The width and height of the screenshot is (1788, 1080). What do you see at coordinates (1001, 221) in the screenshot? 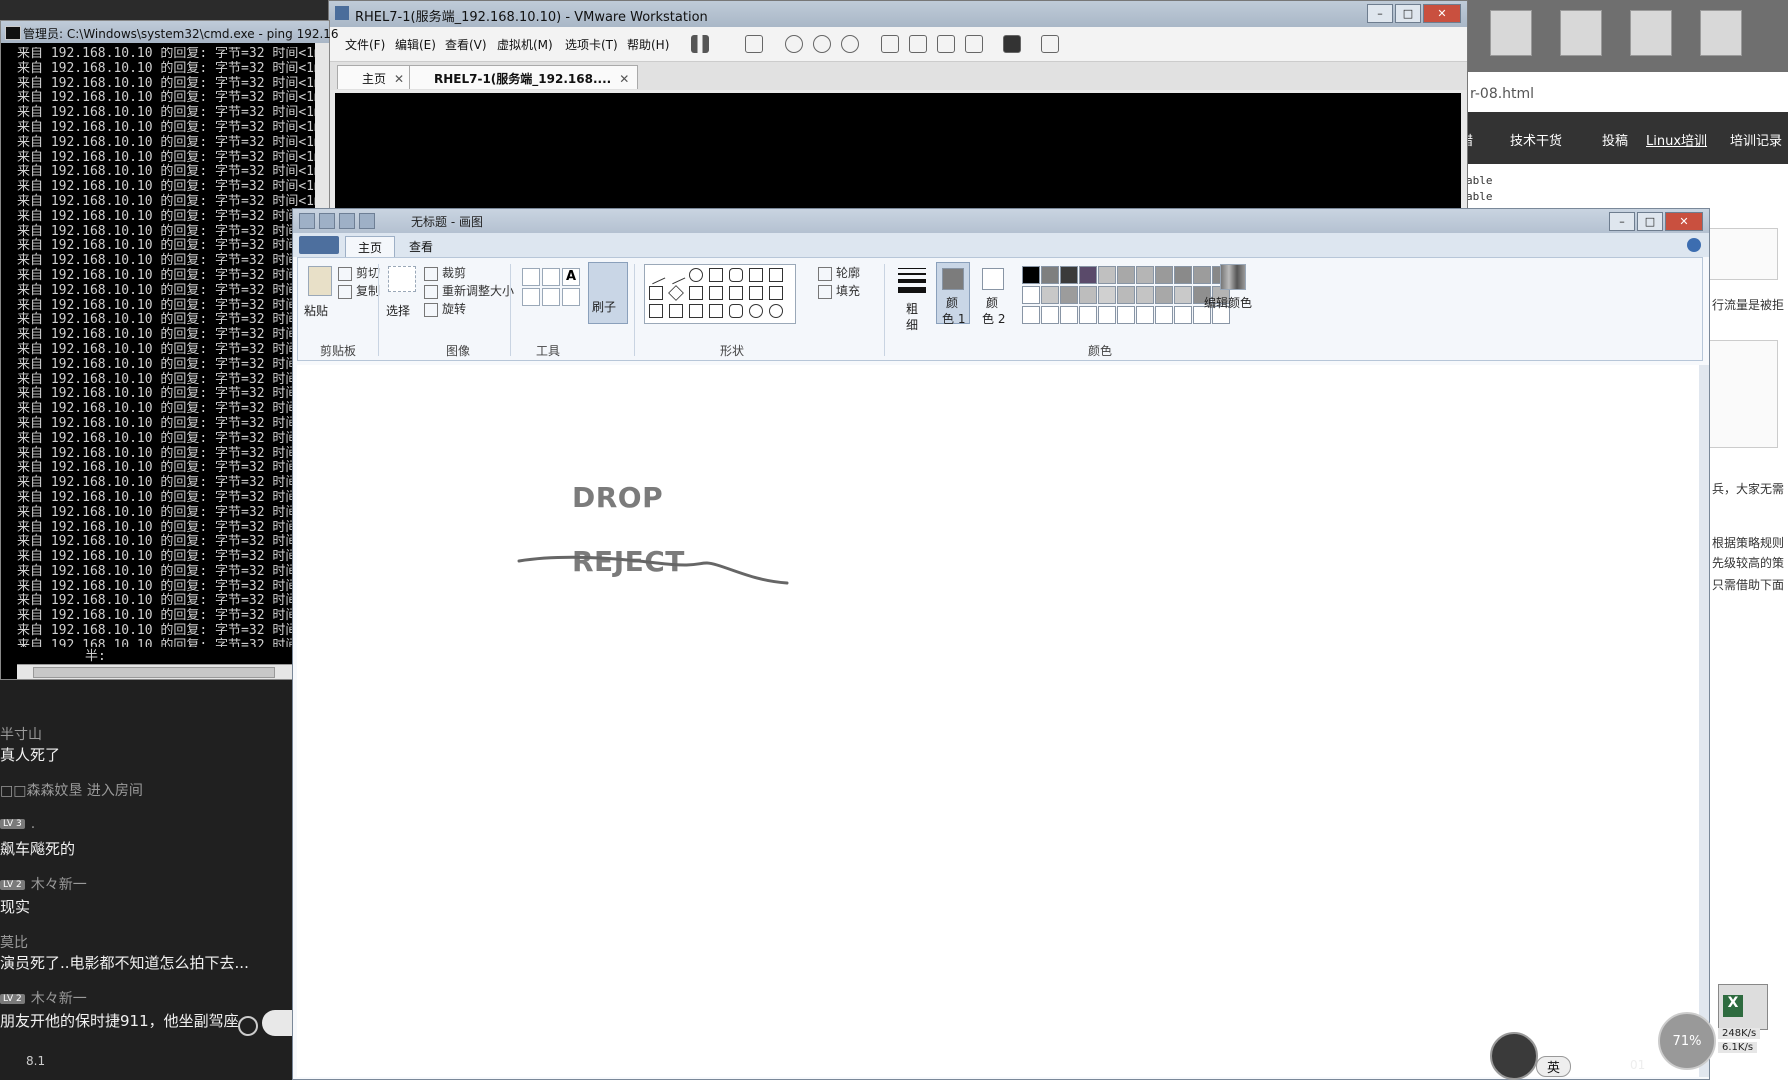
I see `paint-titlebar: 无标题 - 画图 – □ ✕` at bounding box center [1001, 221].